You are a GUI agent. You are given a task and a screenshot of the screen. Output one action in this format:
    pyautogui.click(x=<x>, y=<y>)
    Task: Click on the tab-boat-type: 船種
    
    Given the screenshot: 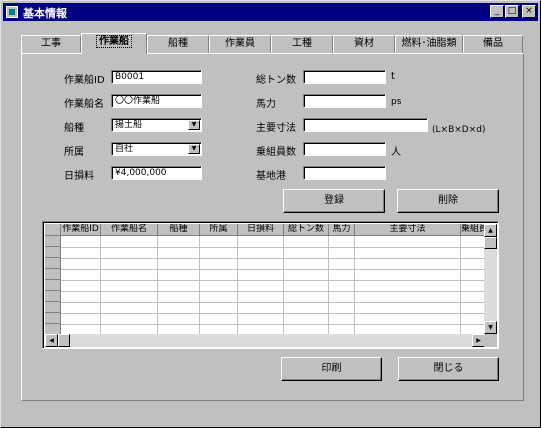 What is the action you would take?
    pyautogui.click(x=178, y=44)
    